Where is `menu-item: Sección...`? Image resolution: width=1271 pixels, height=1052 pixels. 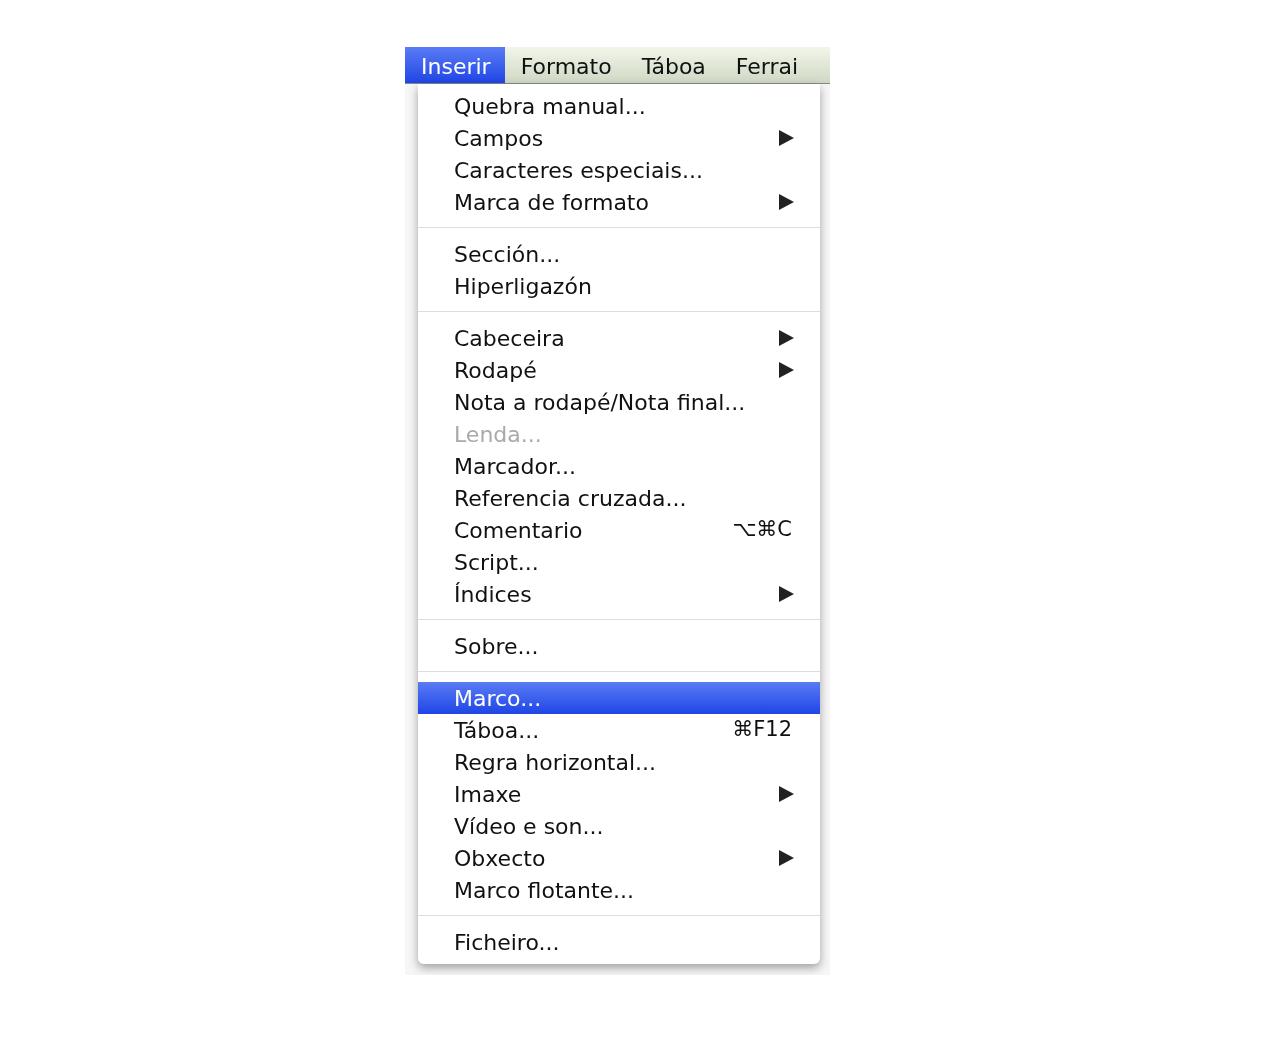 menu-item: Sección... is located at coordinates (619, 254).